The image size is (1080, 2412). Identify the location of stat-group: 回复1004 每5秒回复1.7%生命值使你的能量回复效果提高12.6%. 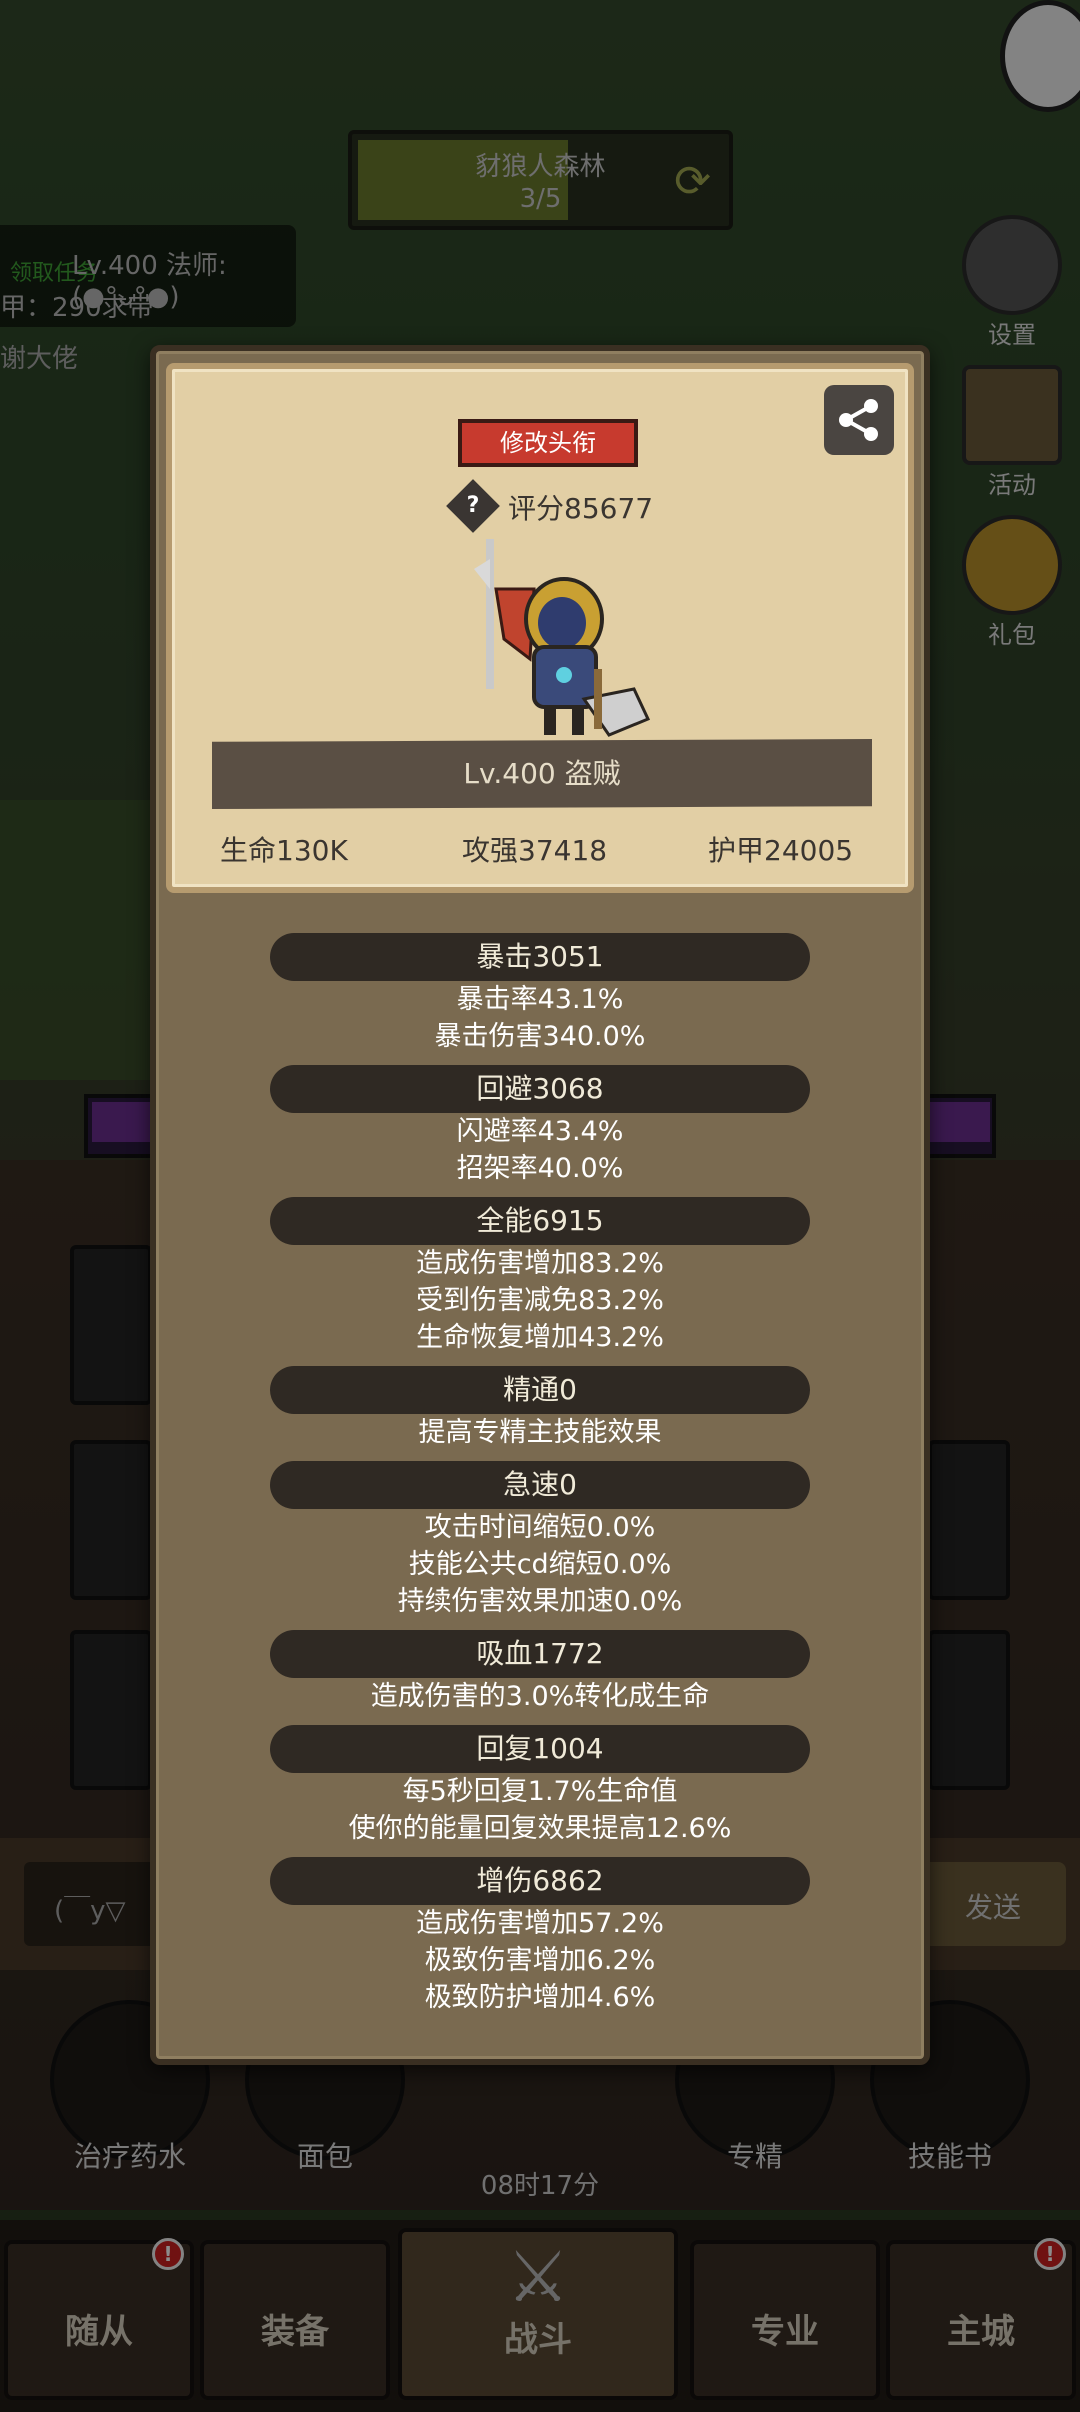
(540, 1786).